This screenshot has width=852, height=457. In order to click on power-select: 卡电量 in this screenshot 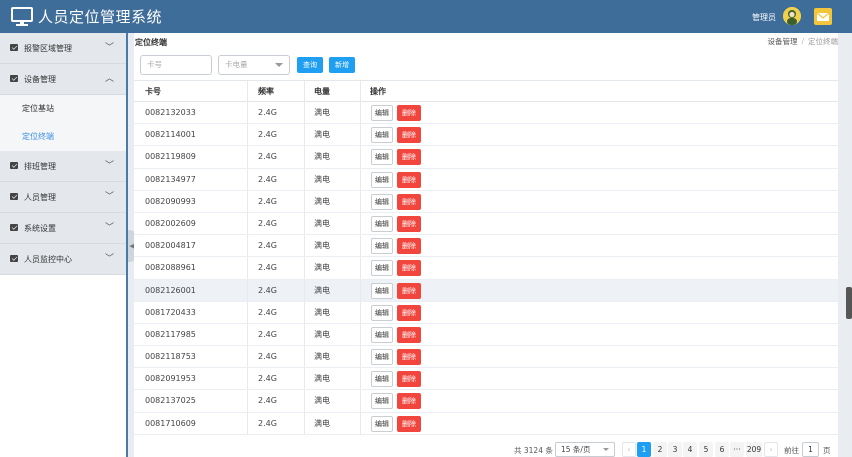, I will do `click(254, 65)`.